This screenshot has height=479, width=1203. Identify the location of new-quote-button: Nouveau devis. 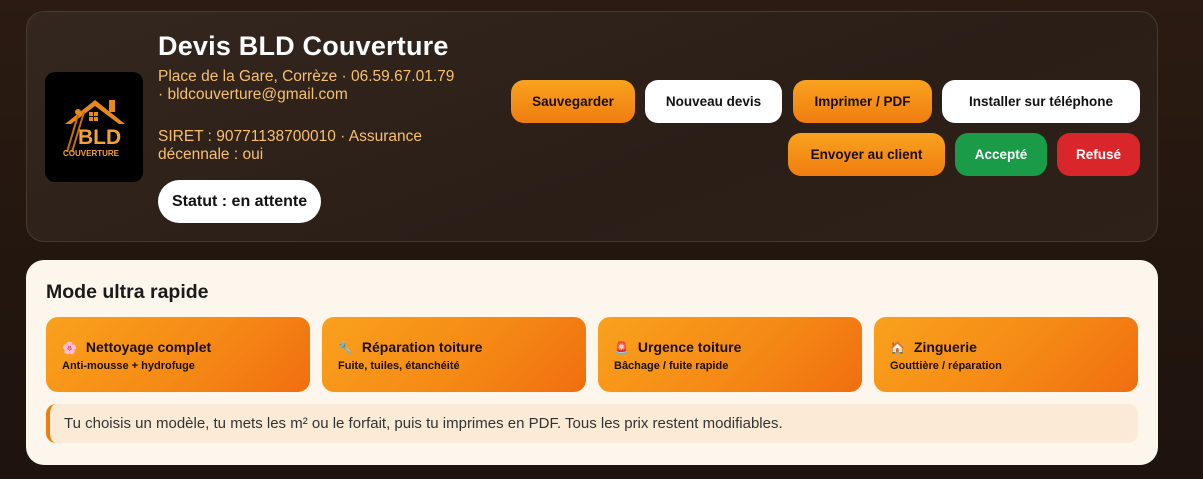
(713, 101).